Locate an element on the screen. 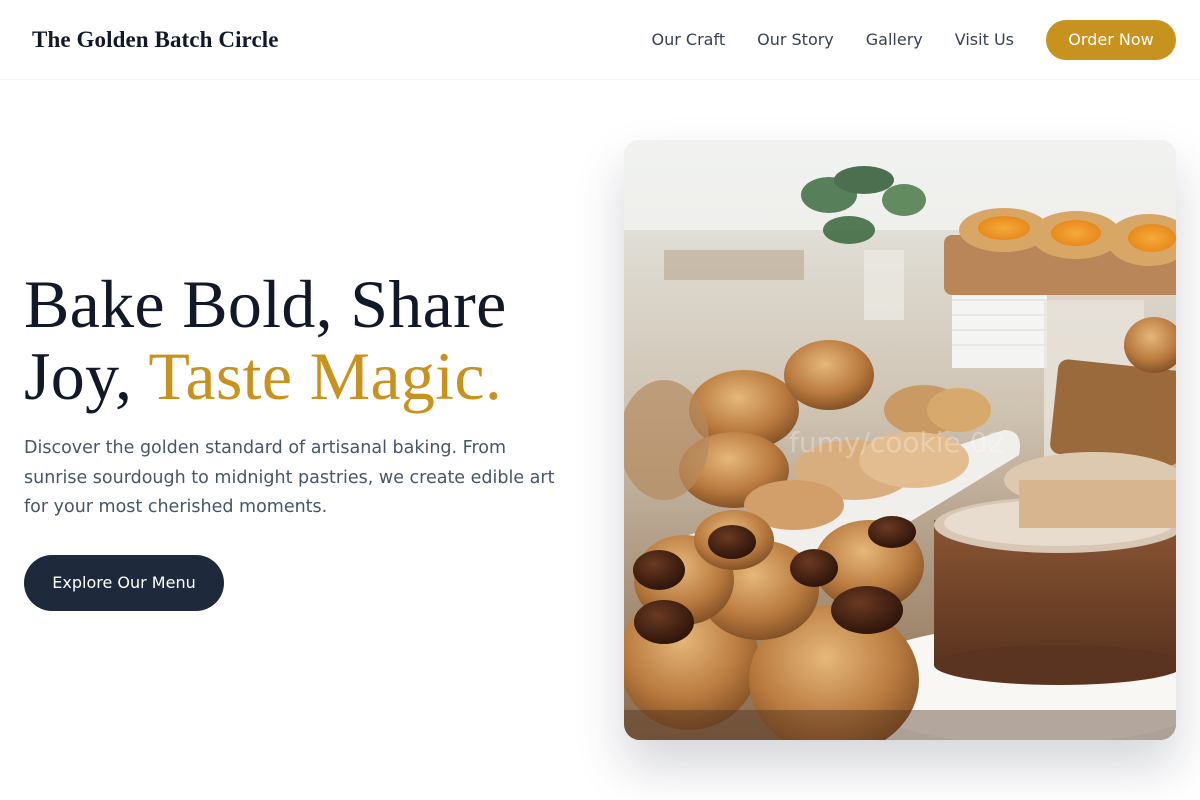  order-now-button: Order Now is located at coordinates (1111, 39).